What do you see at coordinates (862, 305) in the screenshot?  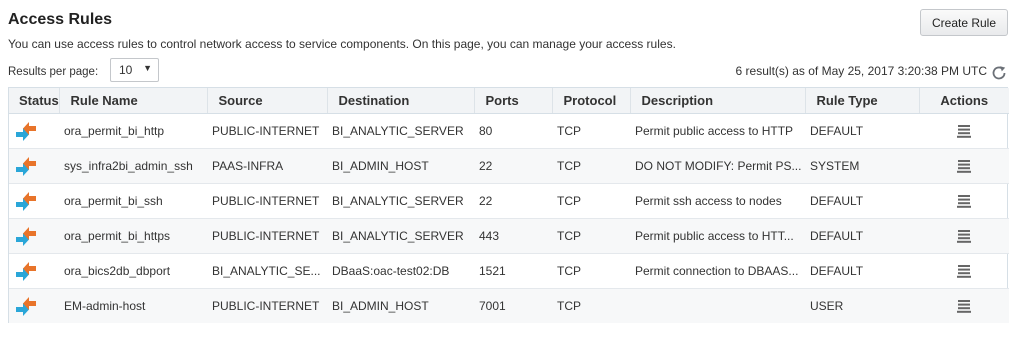 I see `cell-type: USER` at bounding box center [862, 305].